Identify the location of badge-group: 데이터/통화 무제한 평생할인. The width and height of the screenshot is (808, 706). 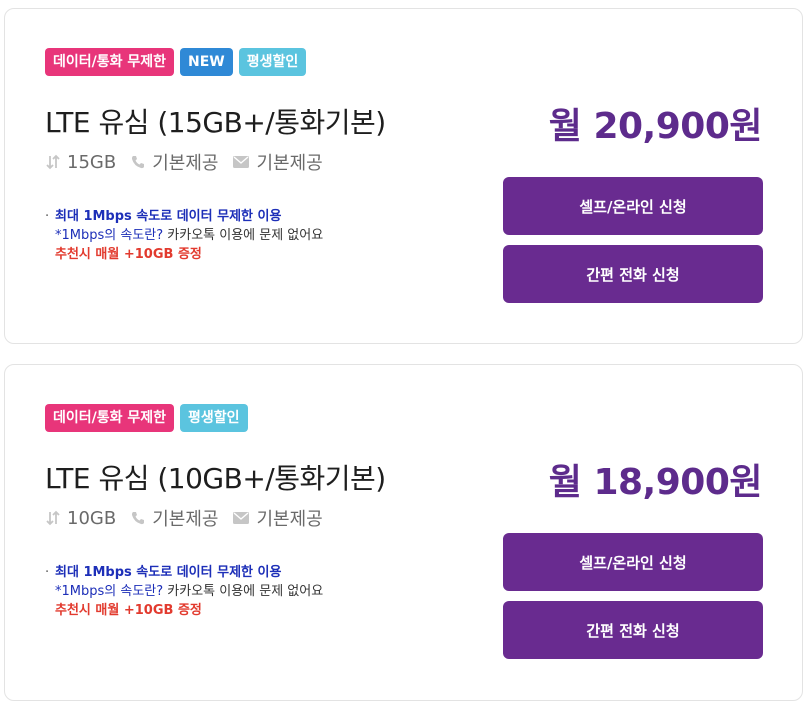
(146, 418).